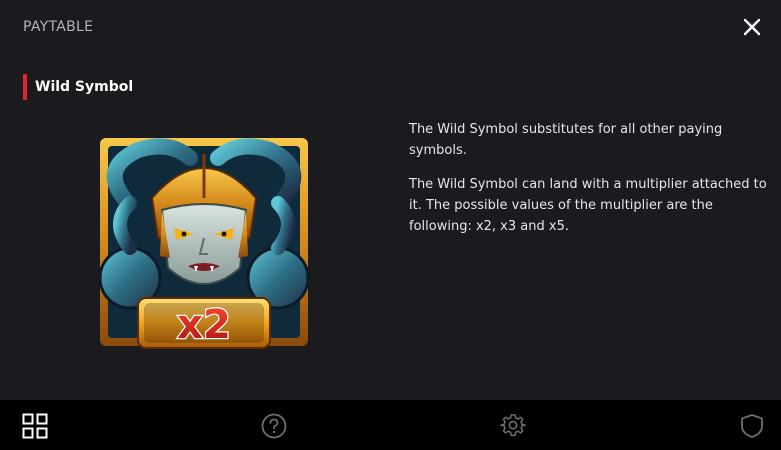  I want to click on help-button, so click(274, 426).